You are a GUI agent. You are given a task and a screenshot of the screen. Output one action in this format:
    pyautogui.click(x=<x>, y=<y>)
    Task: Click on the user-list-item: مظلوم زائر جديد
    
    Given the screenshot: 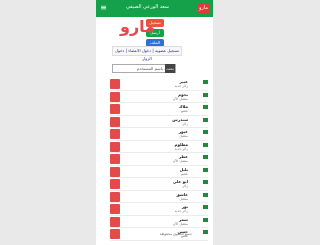 What is the action you would take?
    pyautogui.click(x=159, y=146)
    